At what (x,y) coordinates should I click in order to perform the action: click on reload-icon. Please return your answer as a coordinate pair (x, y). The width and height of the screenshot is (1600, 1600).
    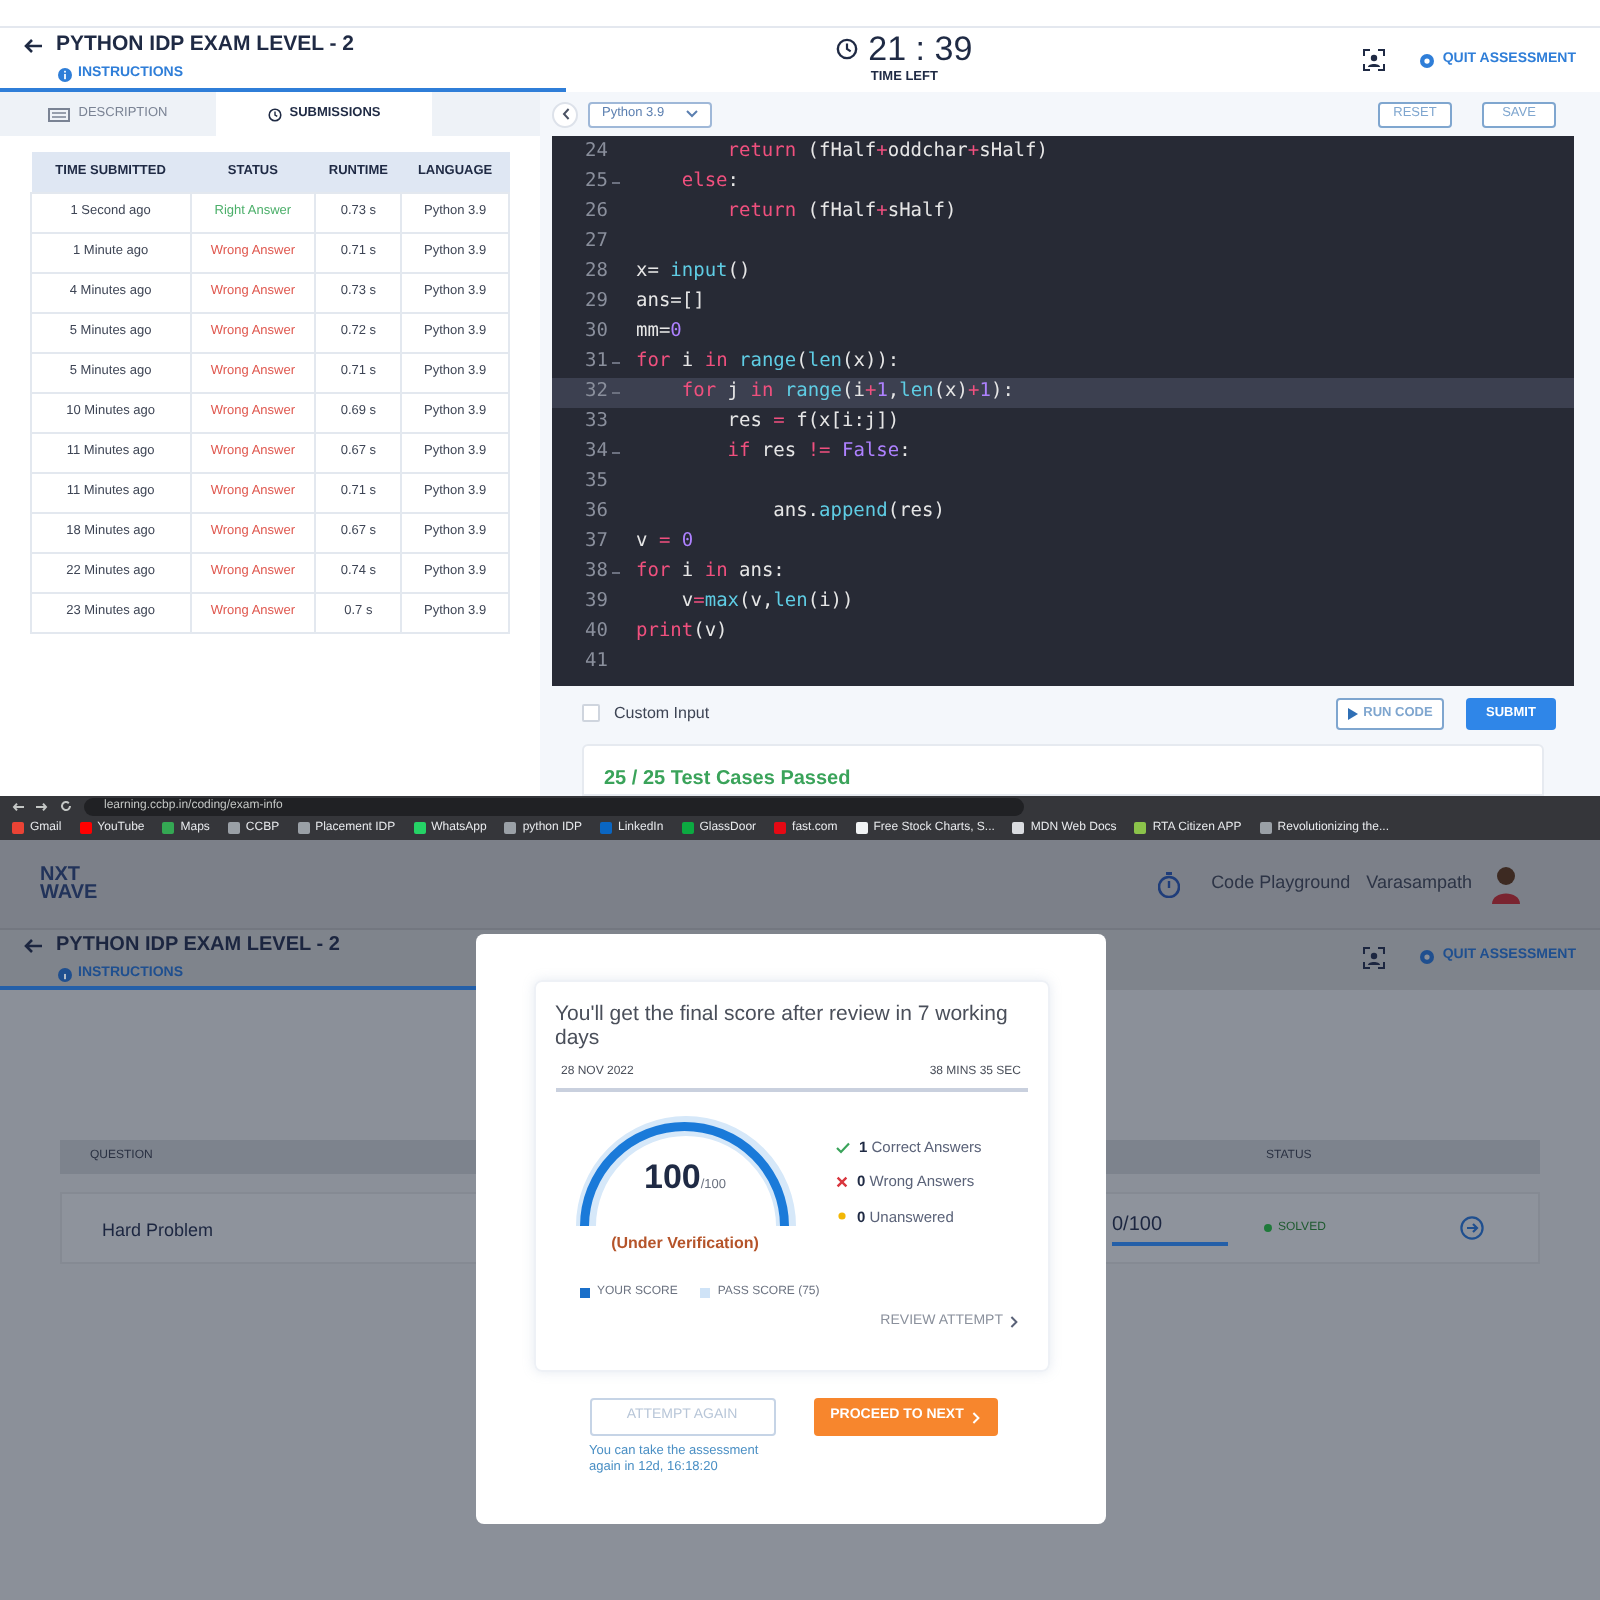
    Looking at the image, I should click on (66, 806).